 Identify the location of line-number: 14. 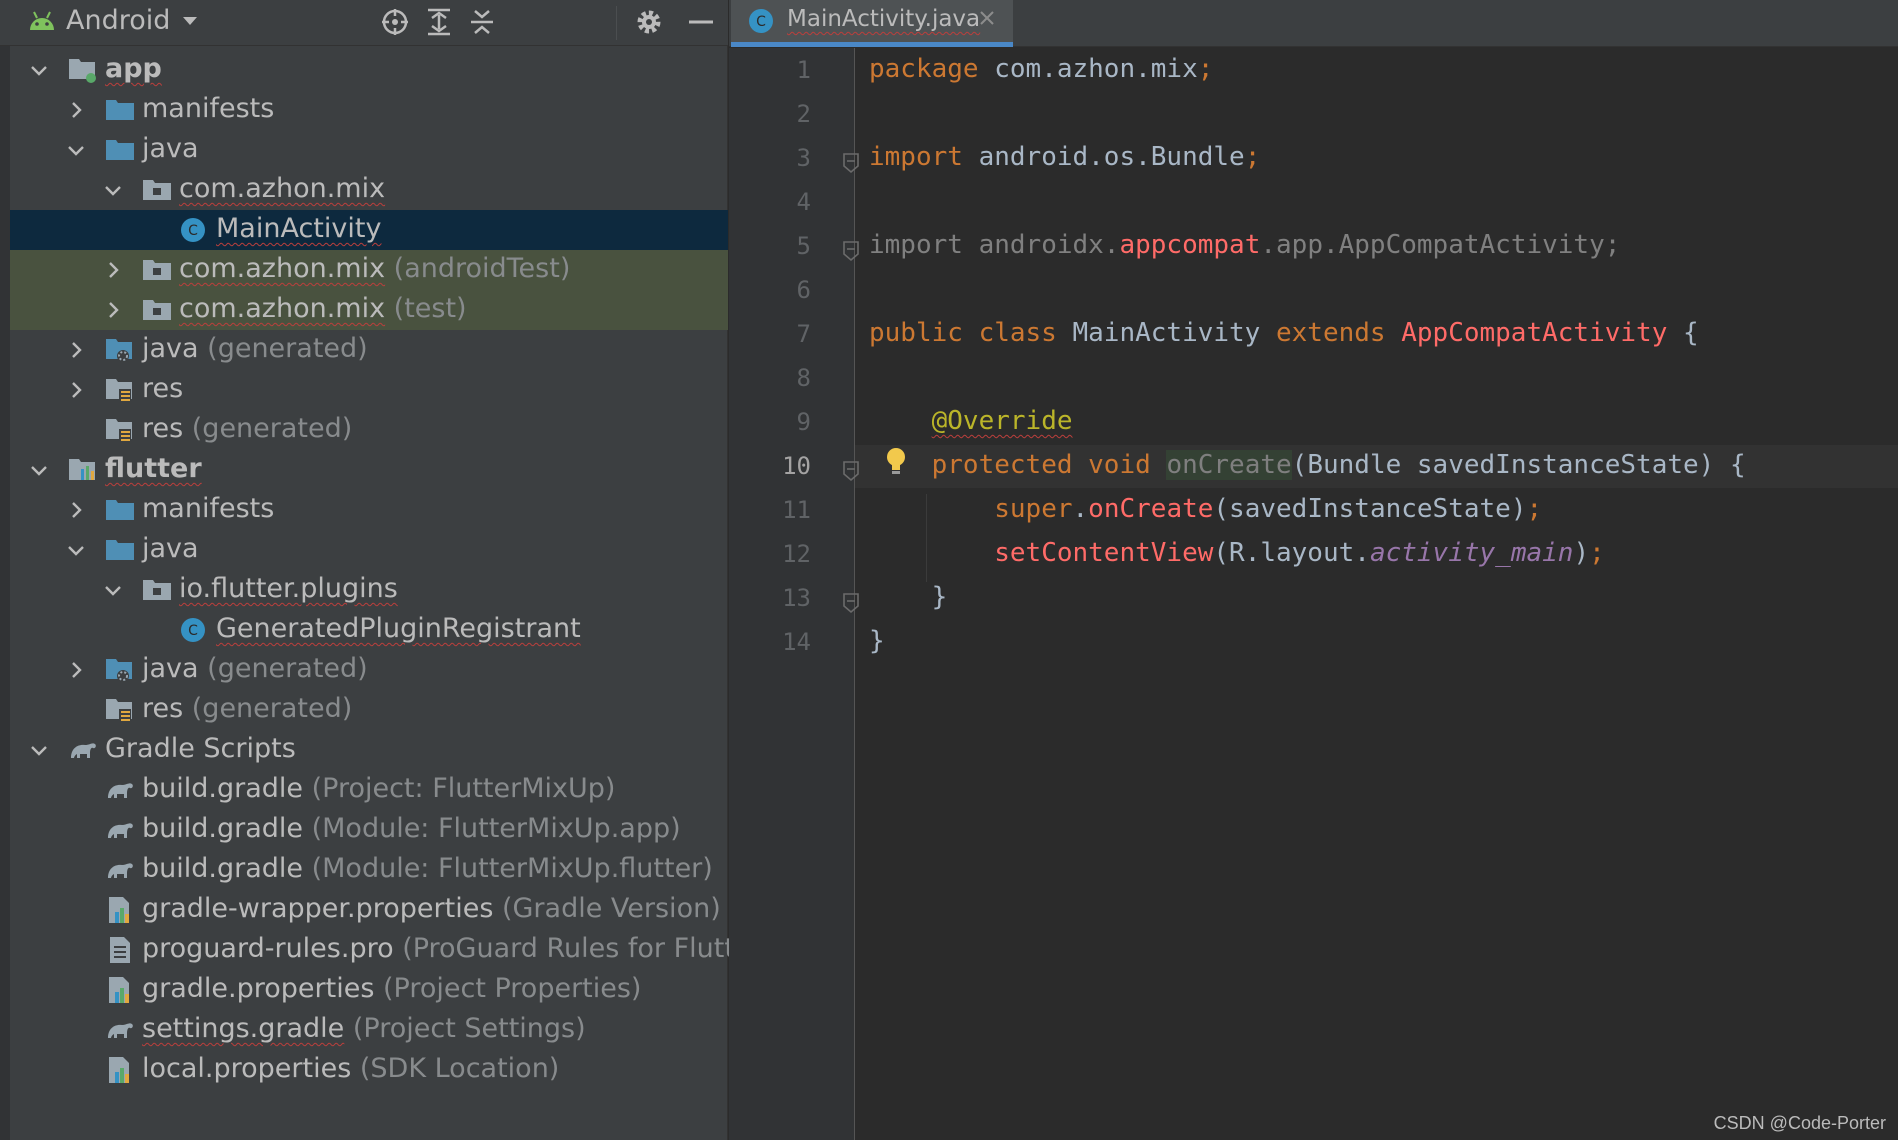
(796, 642).